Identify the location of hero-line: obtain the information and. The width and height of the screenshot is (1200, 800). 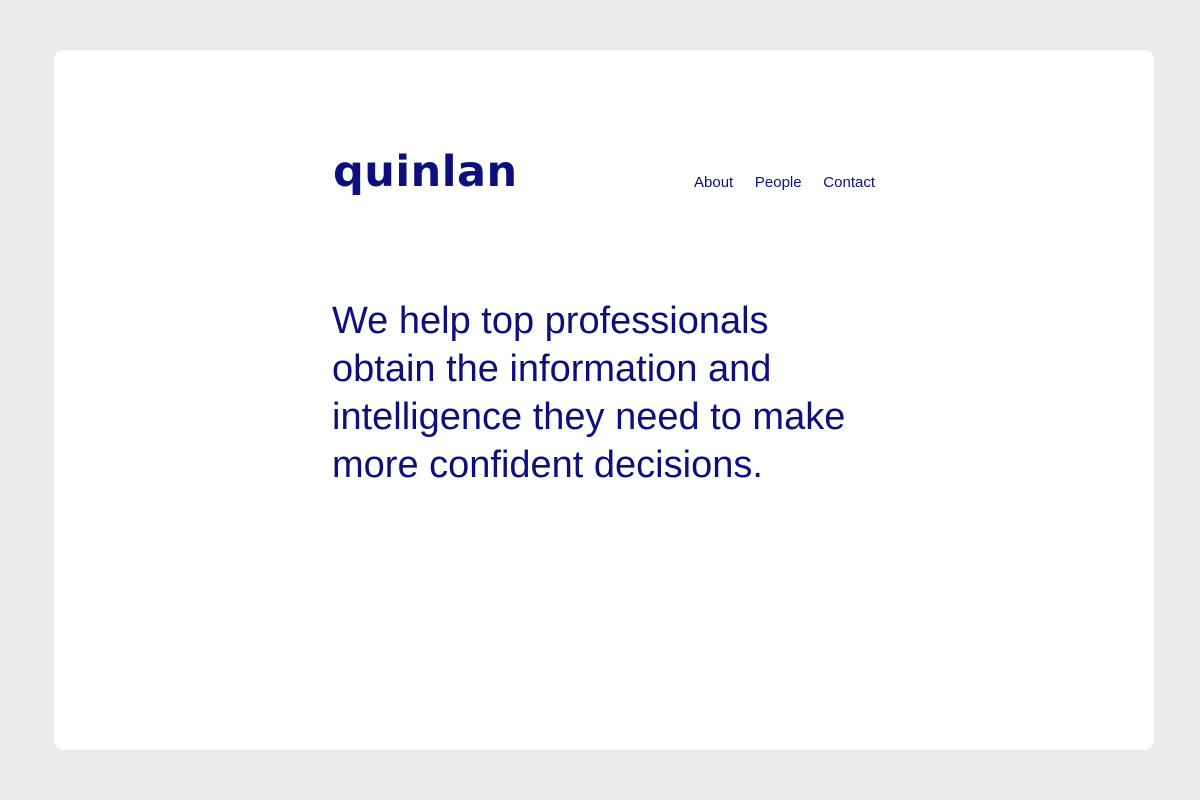
(552, 369).